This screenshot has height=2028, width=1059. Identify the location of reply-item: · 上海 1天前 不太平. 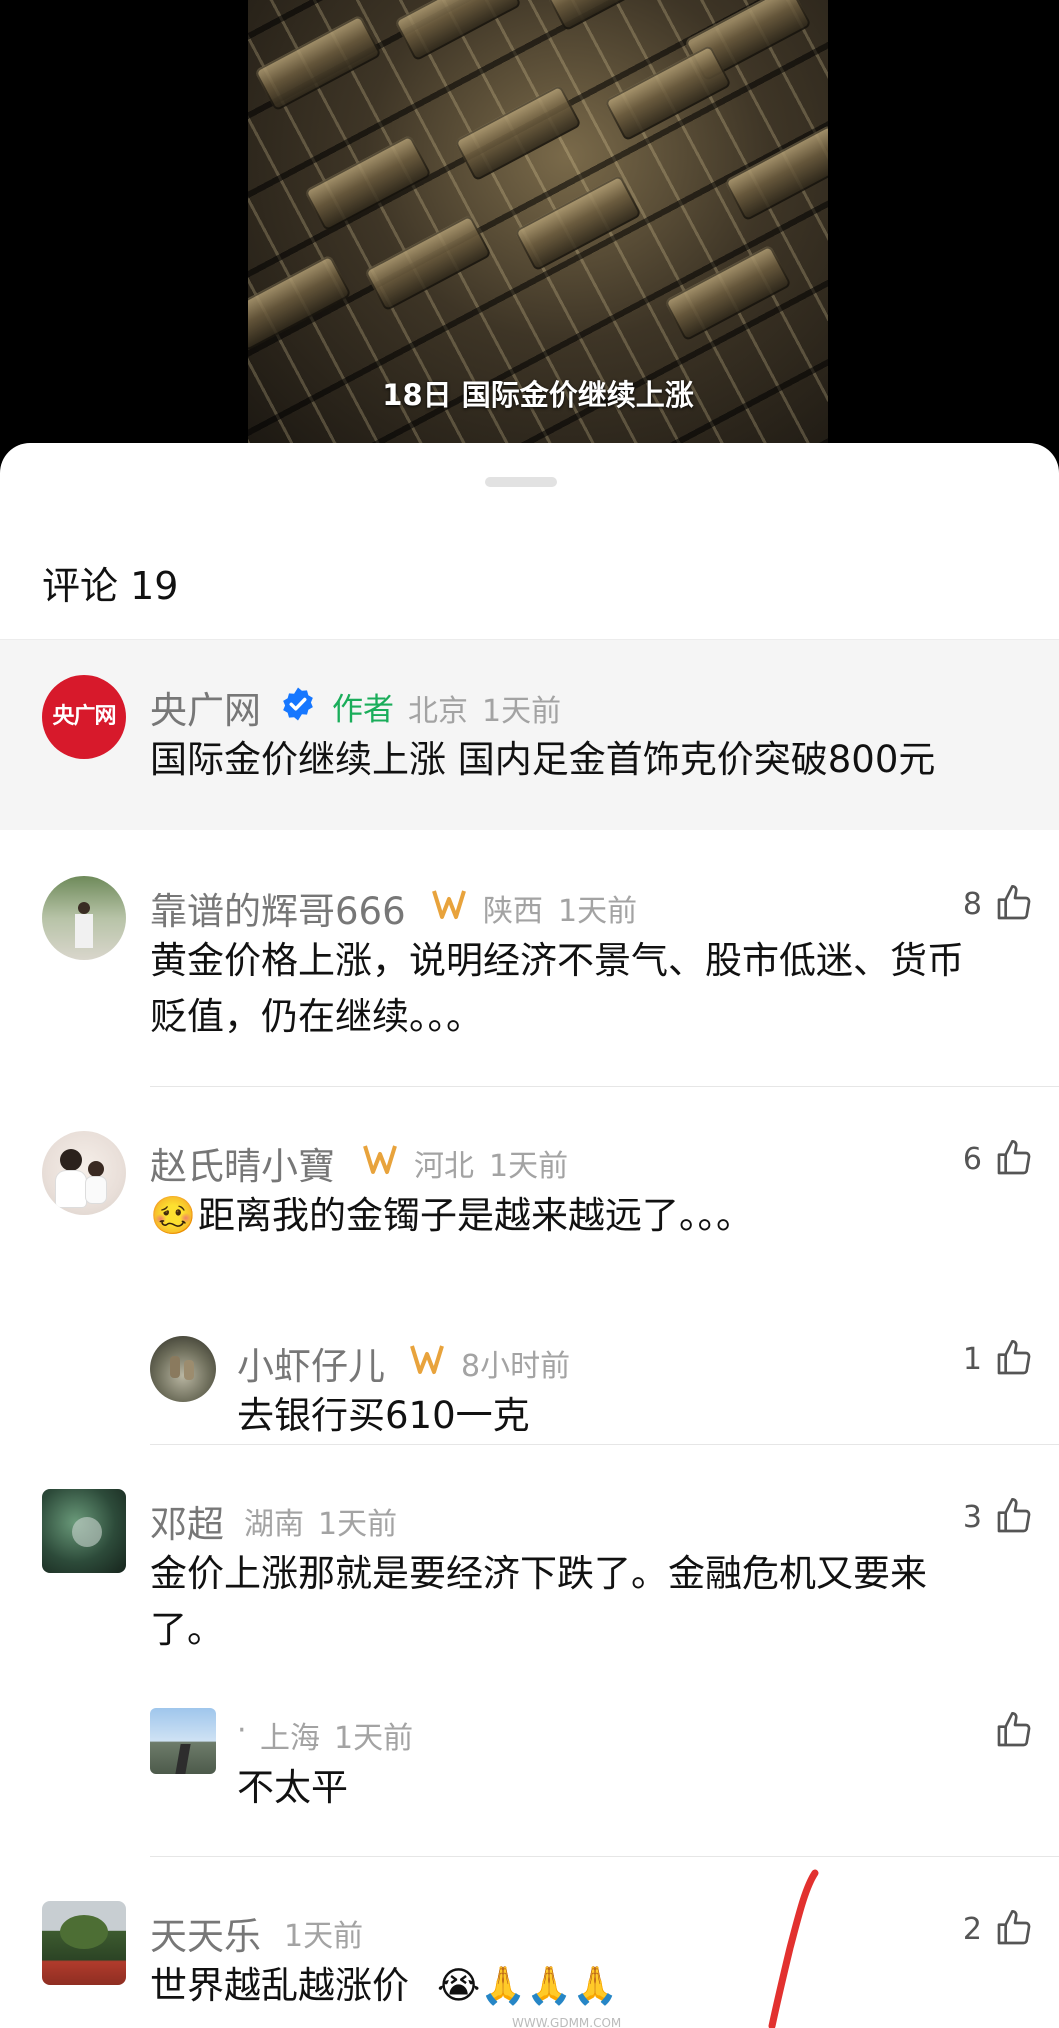
(604, 1773).